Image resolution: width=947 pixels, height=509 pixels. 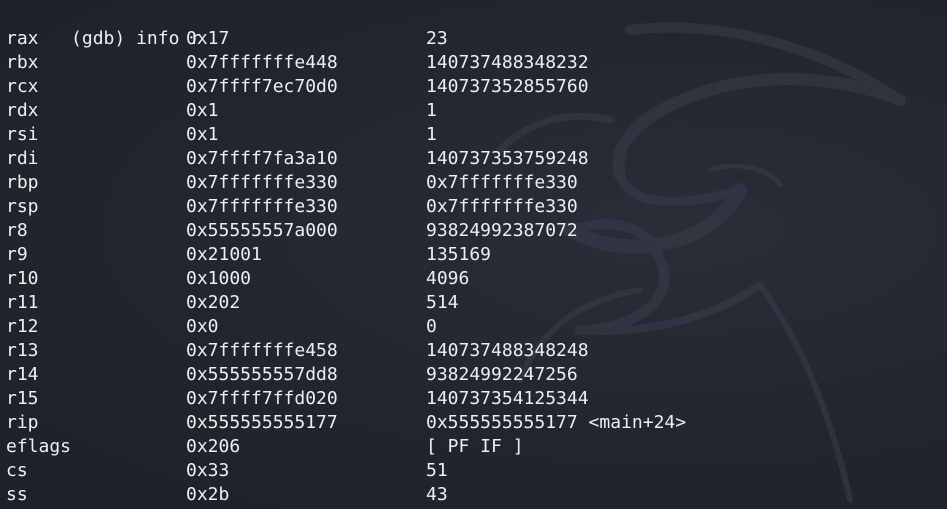 I want to click on register-natural-value: 4096, so click(x=448, y=278).